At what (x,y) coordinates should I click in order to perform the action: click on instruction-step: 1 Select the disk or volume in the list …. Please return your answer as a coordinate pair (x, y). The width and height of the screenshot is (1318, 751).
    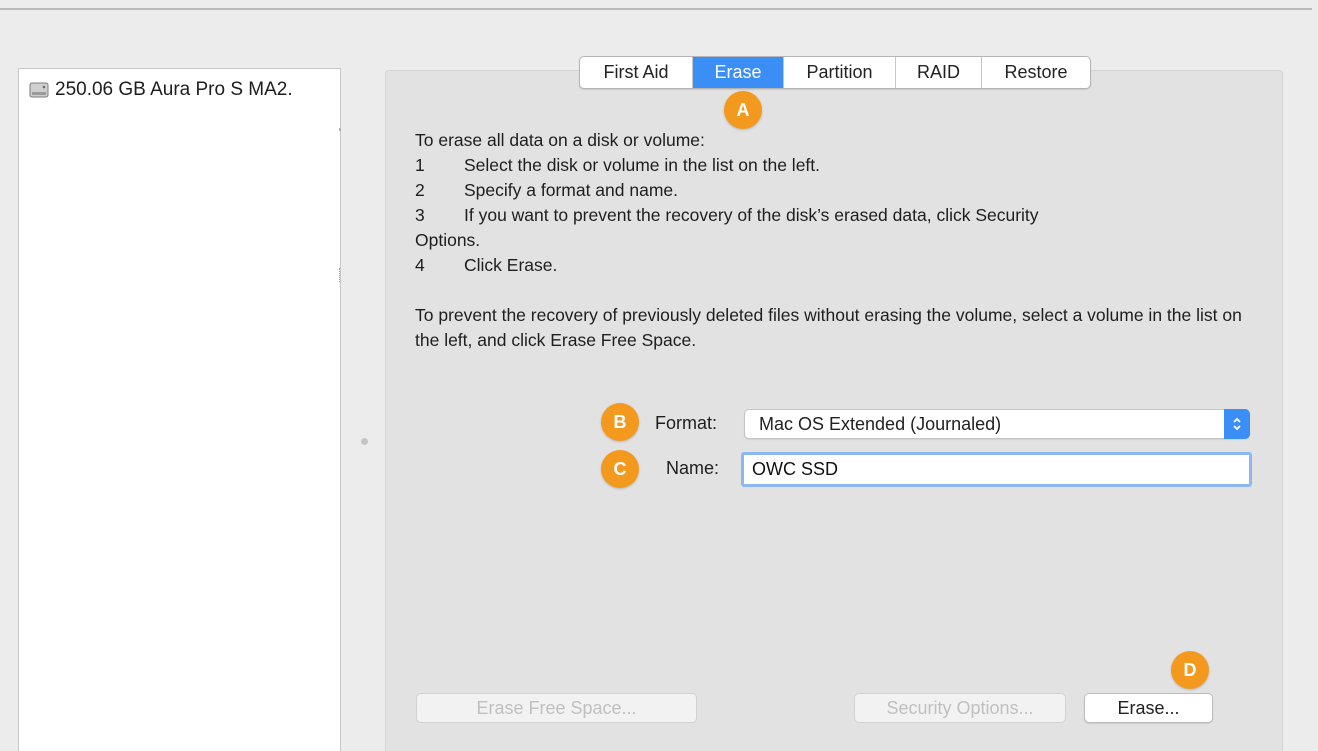
    Looking at the image, I should click on (835, 165).